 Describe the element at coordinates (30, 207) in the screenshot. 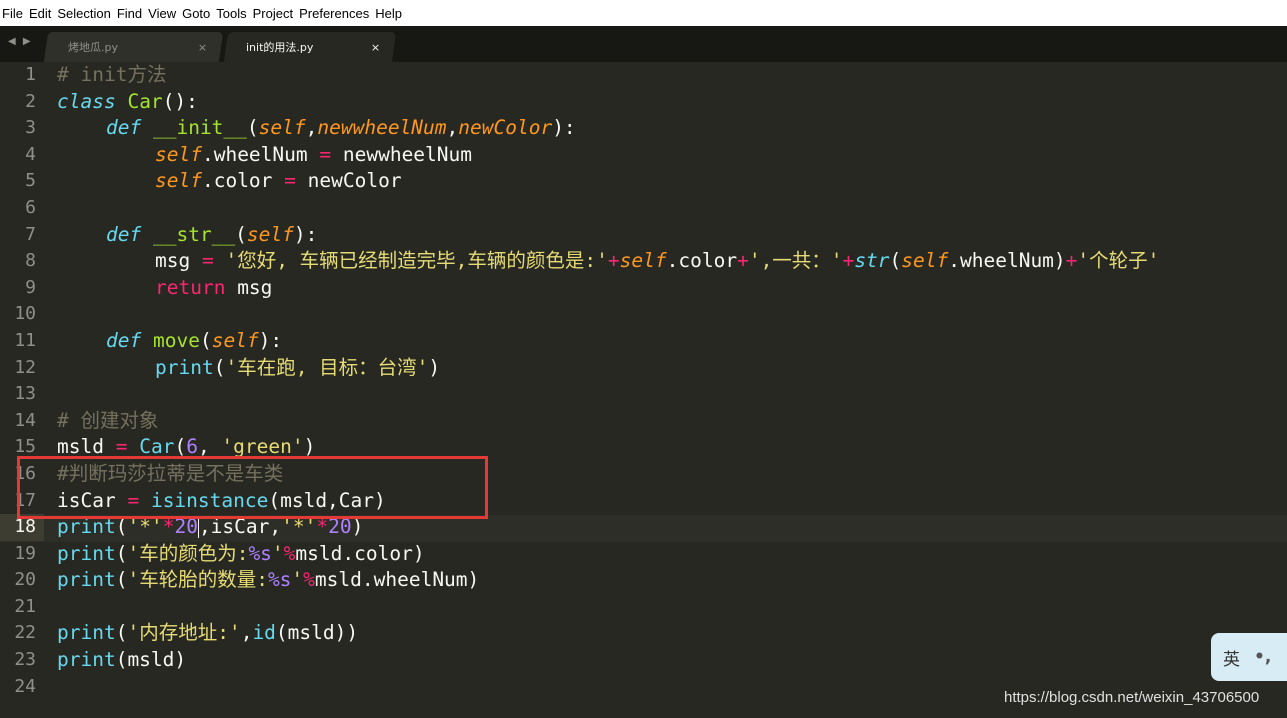

I see `line-number: 6` at that location.